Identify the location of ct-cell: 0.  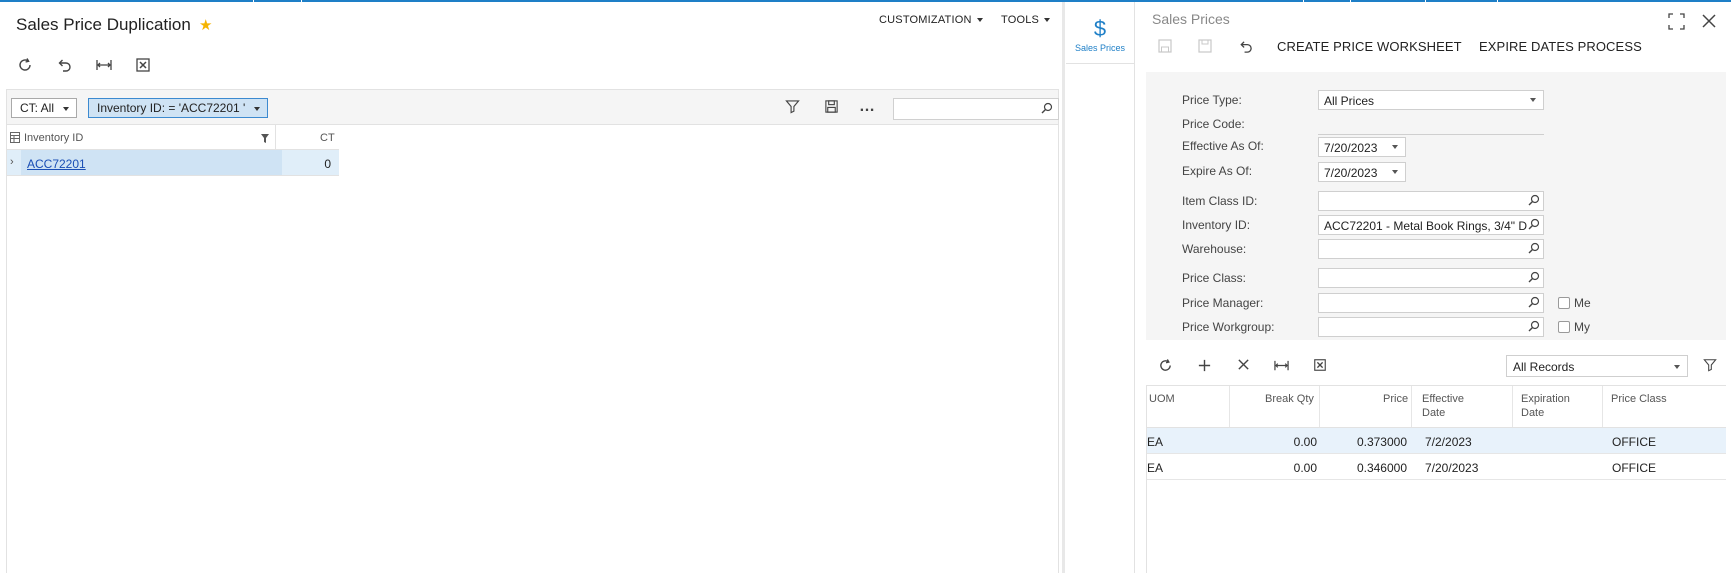
(327, 164).